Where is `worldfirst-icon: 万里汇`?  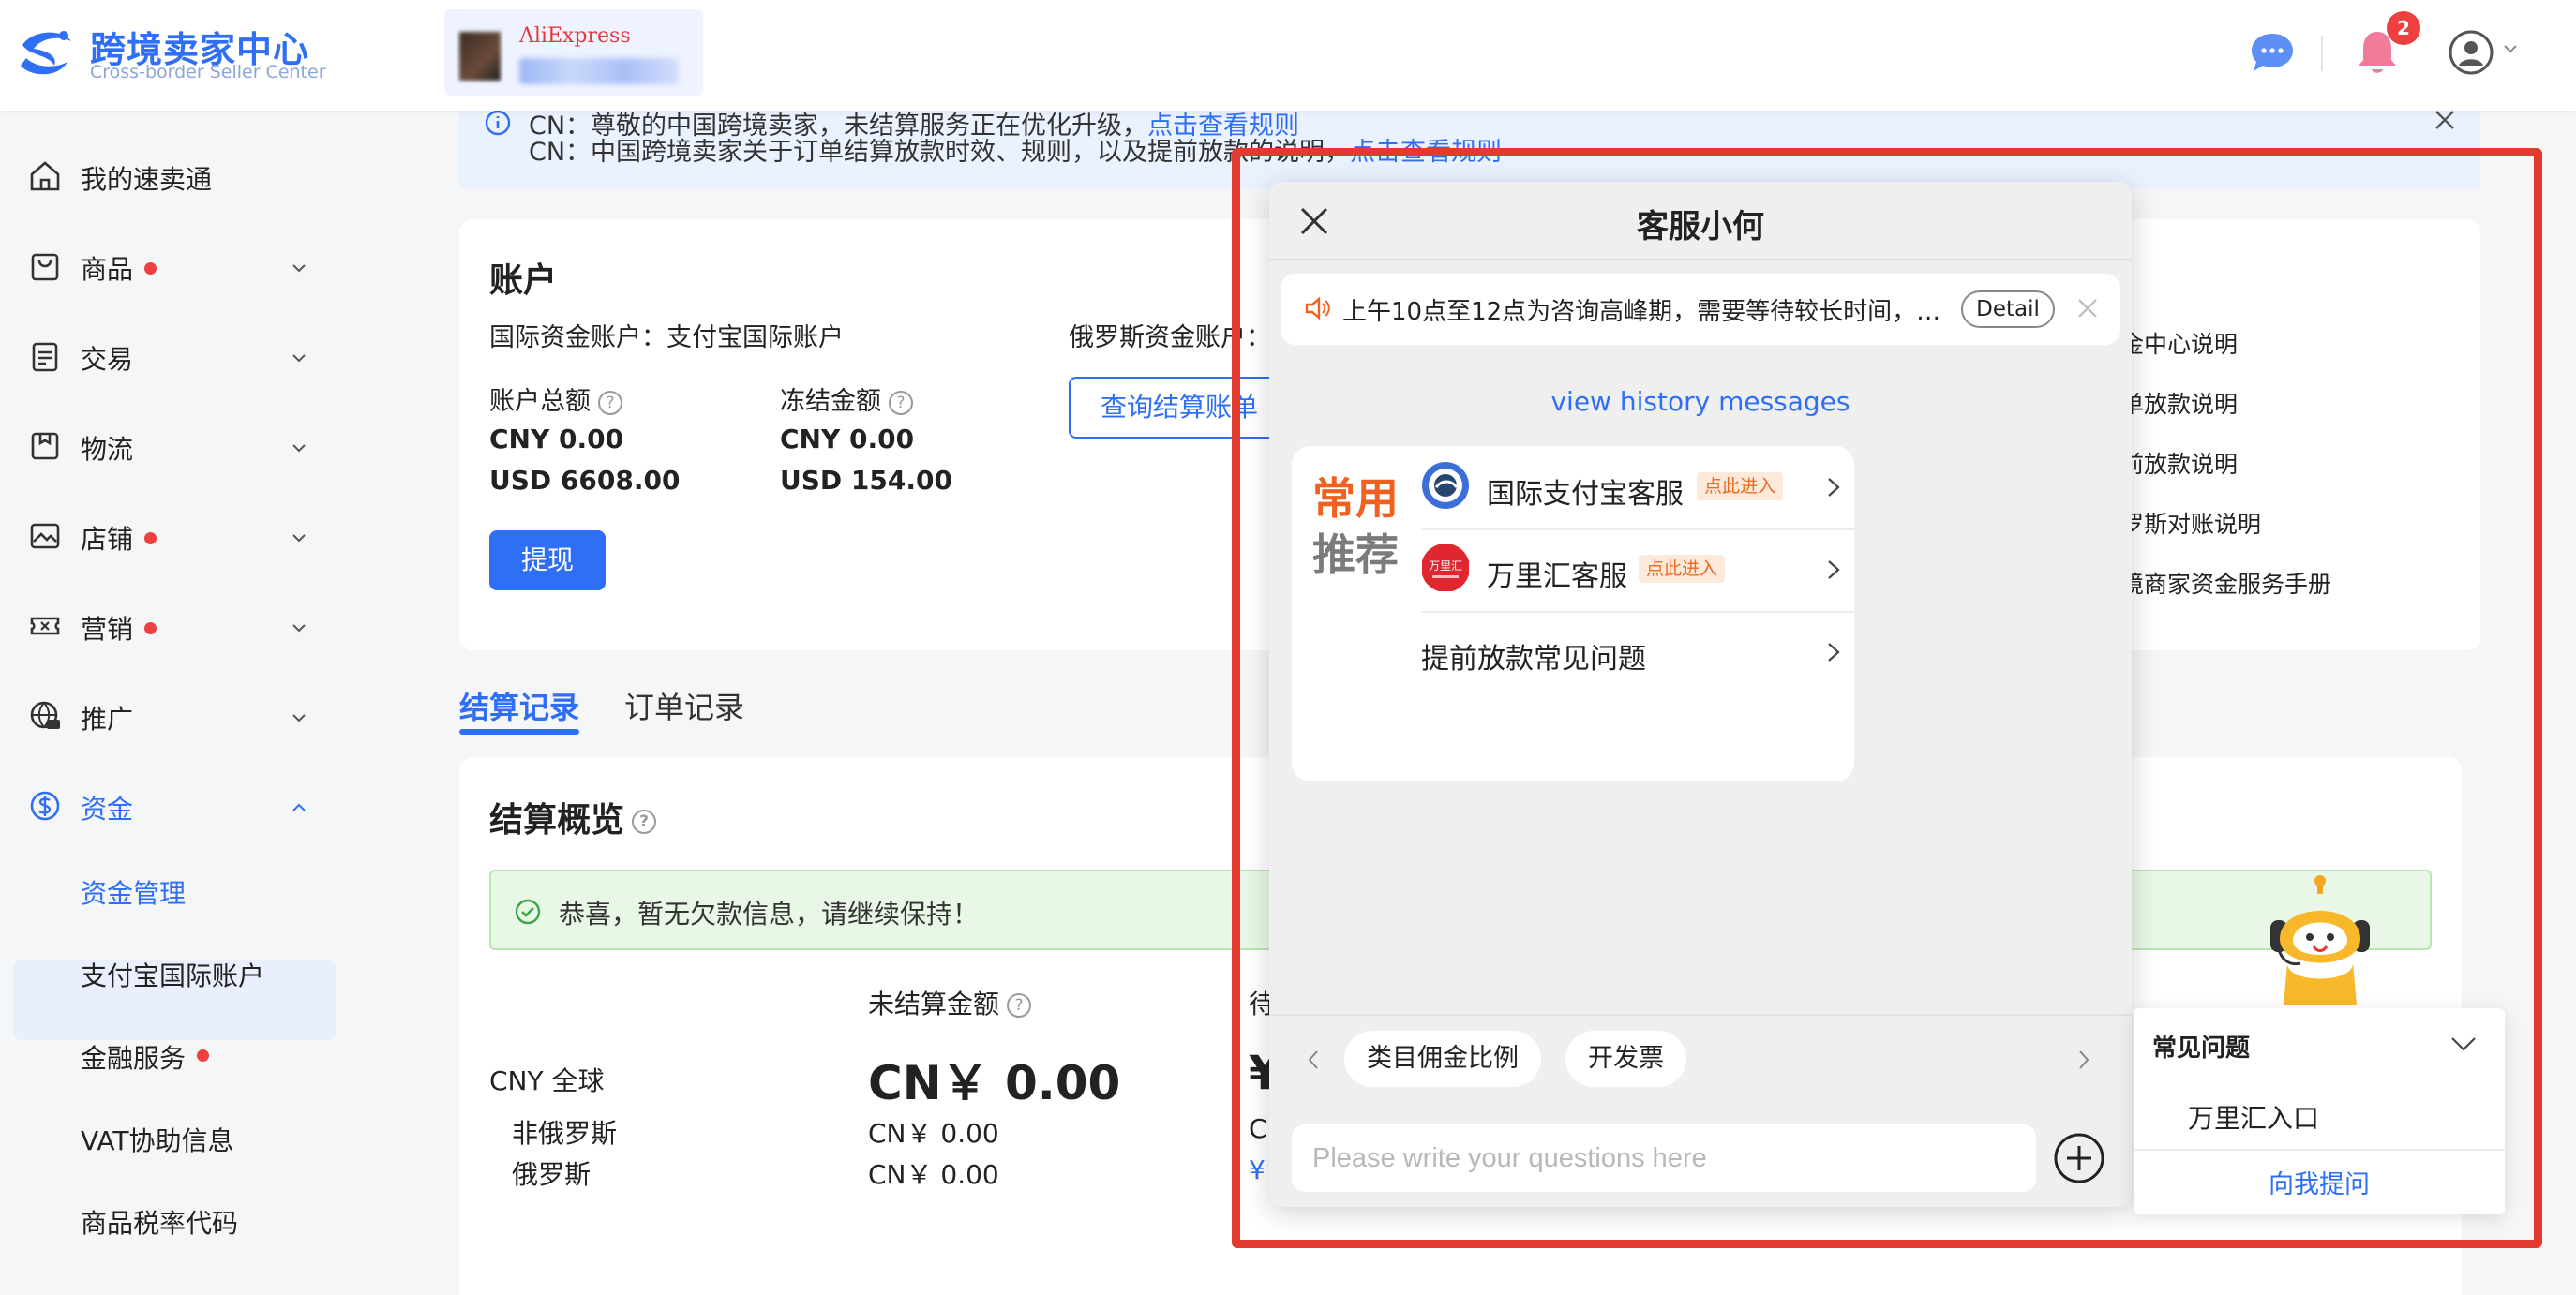
worldfirst-icon: 万里汇 is located at coordinates (1446, 567).